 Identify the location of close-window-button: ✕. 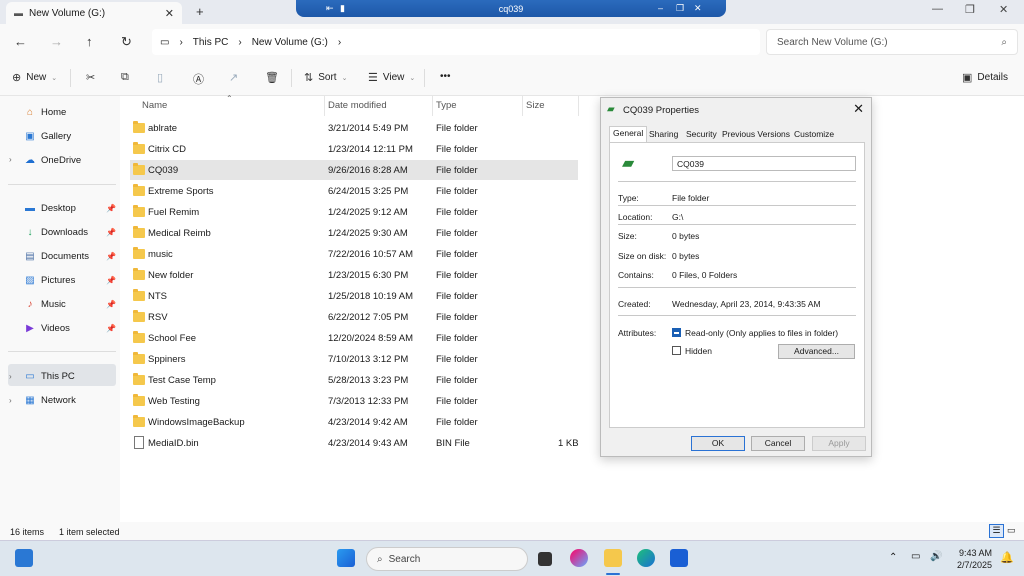
(1003, 9).